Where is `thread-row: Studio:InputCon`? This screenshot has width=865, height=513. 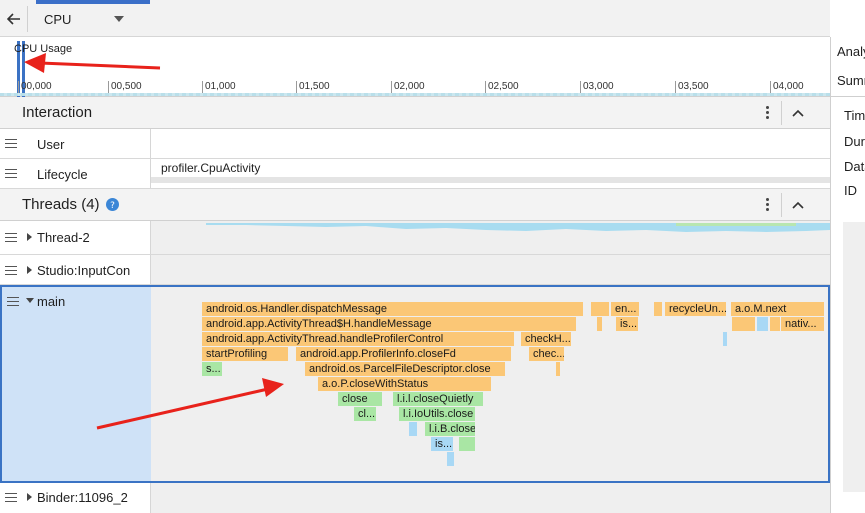 thread-row: Studio:InputCon is located at coordinates (415, 270).